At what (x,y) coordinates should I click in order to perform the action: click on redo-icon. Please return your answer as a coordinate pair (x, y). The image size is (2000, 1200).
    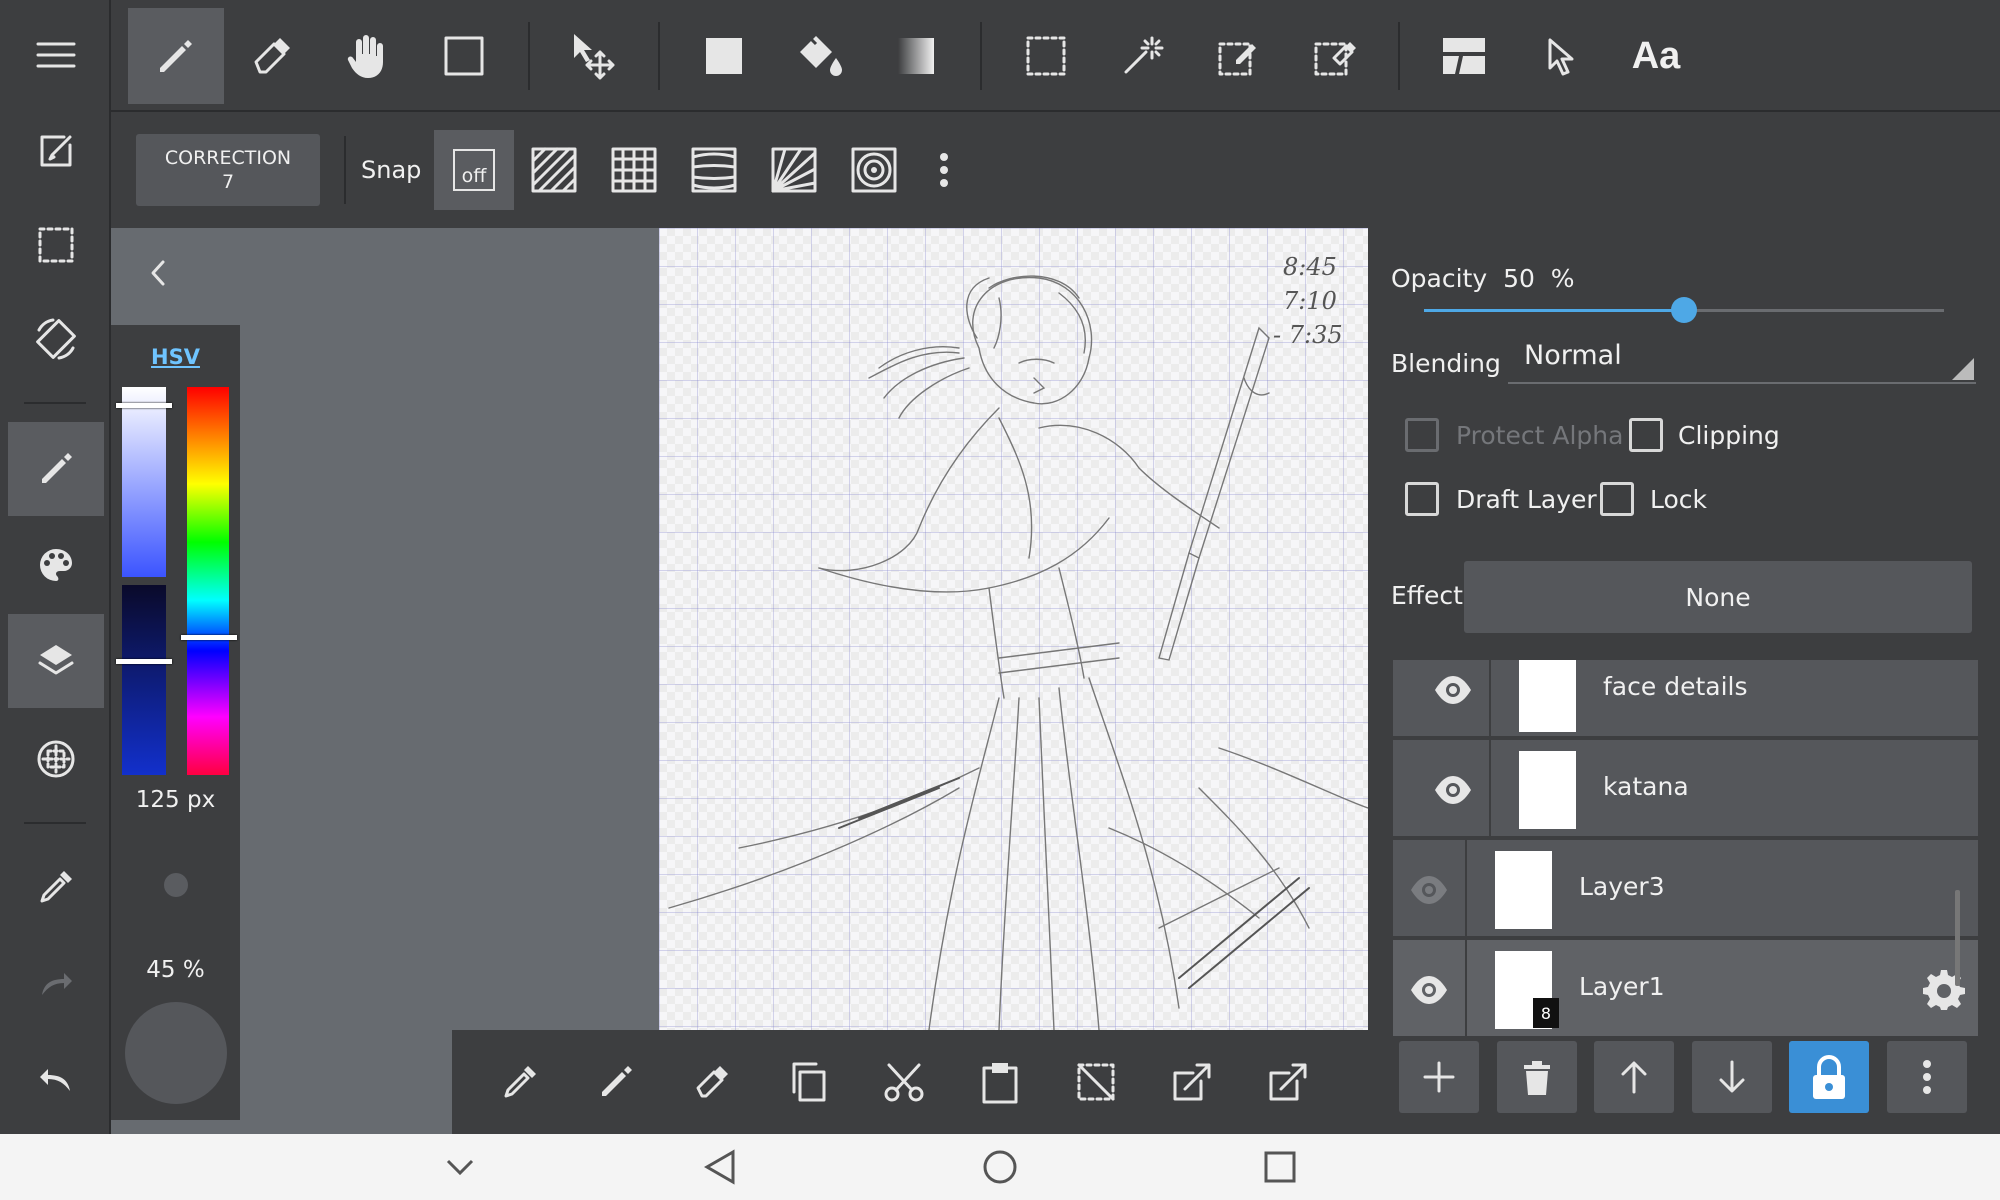
    Looking at the image, I should click on (56, 983).